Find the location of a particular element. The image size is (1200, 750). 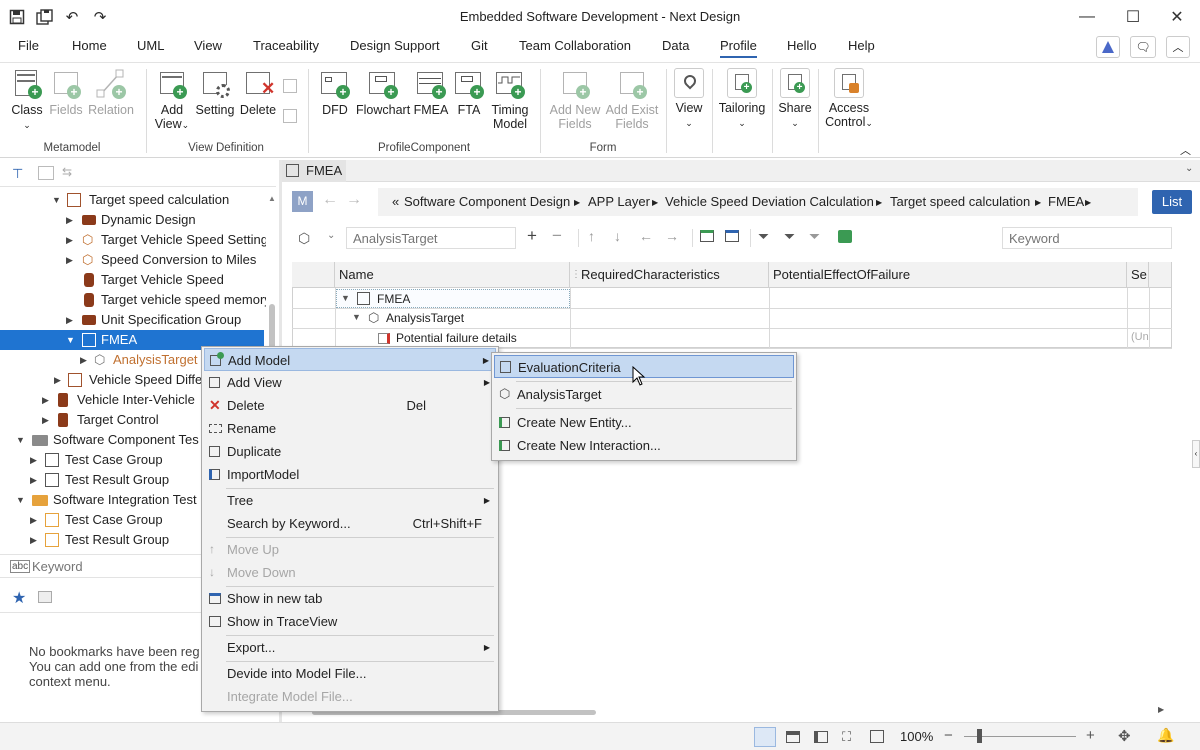

column-required-characteristics: ⋮ RequiredCharacteristics is located at coordinates (669, 275).